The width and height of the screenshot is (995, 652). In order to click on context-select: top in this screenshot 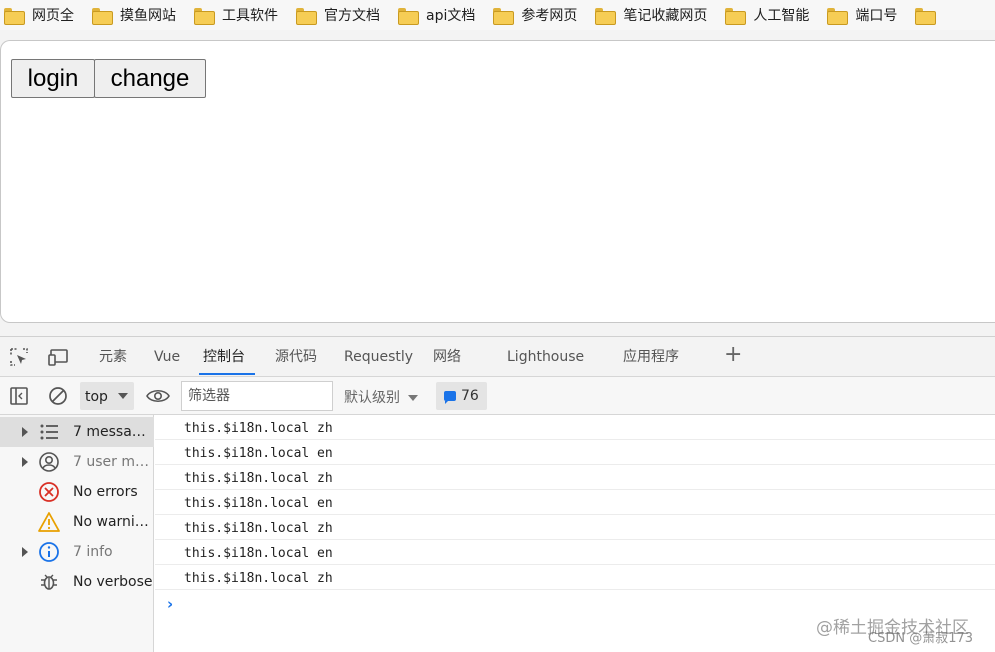, I will do `click(107, 396)`.